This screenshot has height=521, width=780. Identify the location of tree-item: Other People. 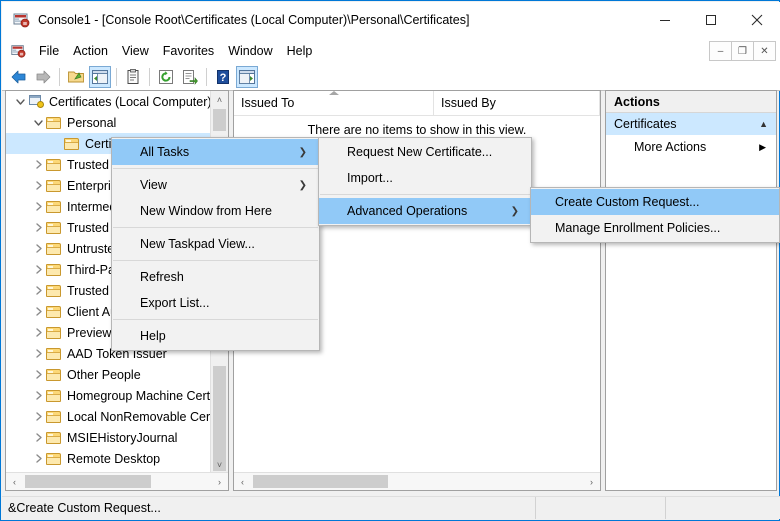
(109, 374).